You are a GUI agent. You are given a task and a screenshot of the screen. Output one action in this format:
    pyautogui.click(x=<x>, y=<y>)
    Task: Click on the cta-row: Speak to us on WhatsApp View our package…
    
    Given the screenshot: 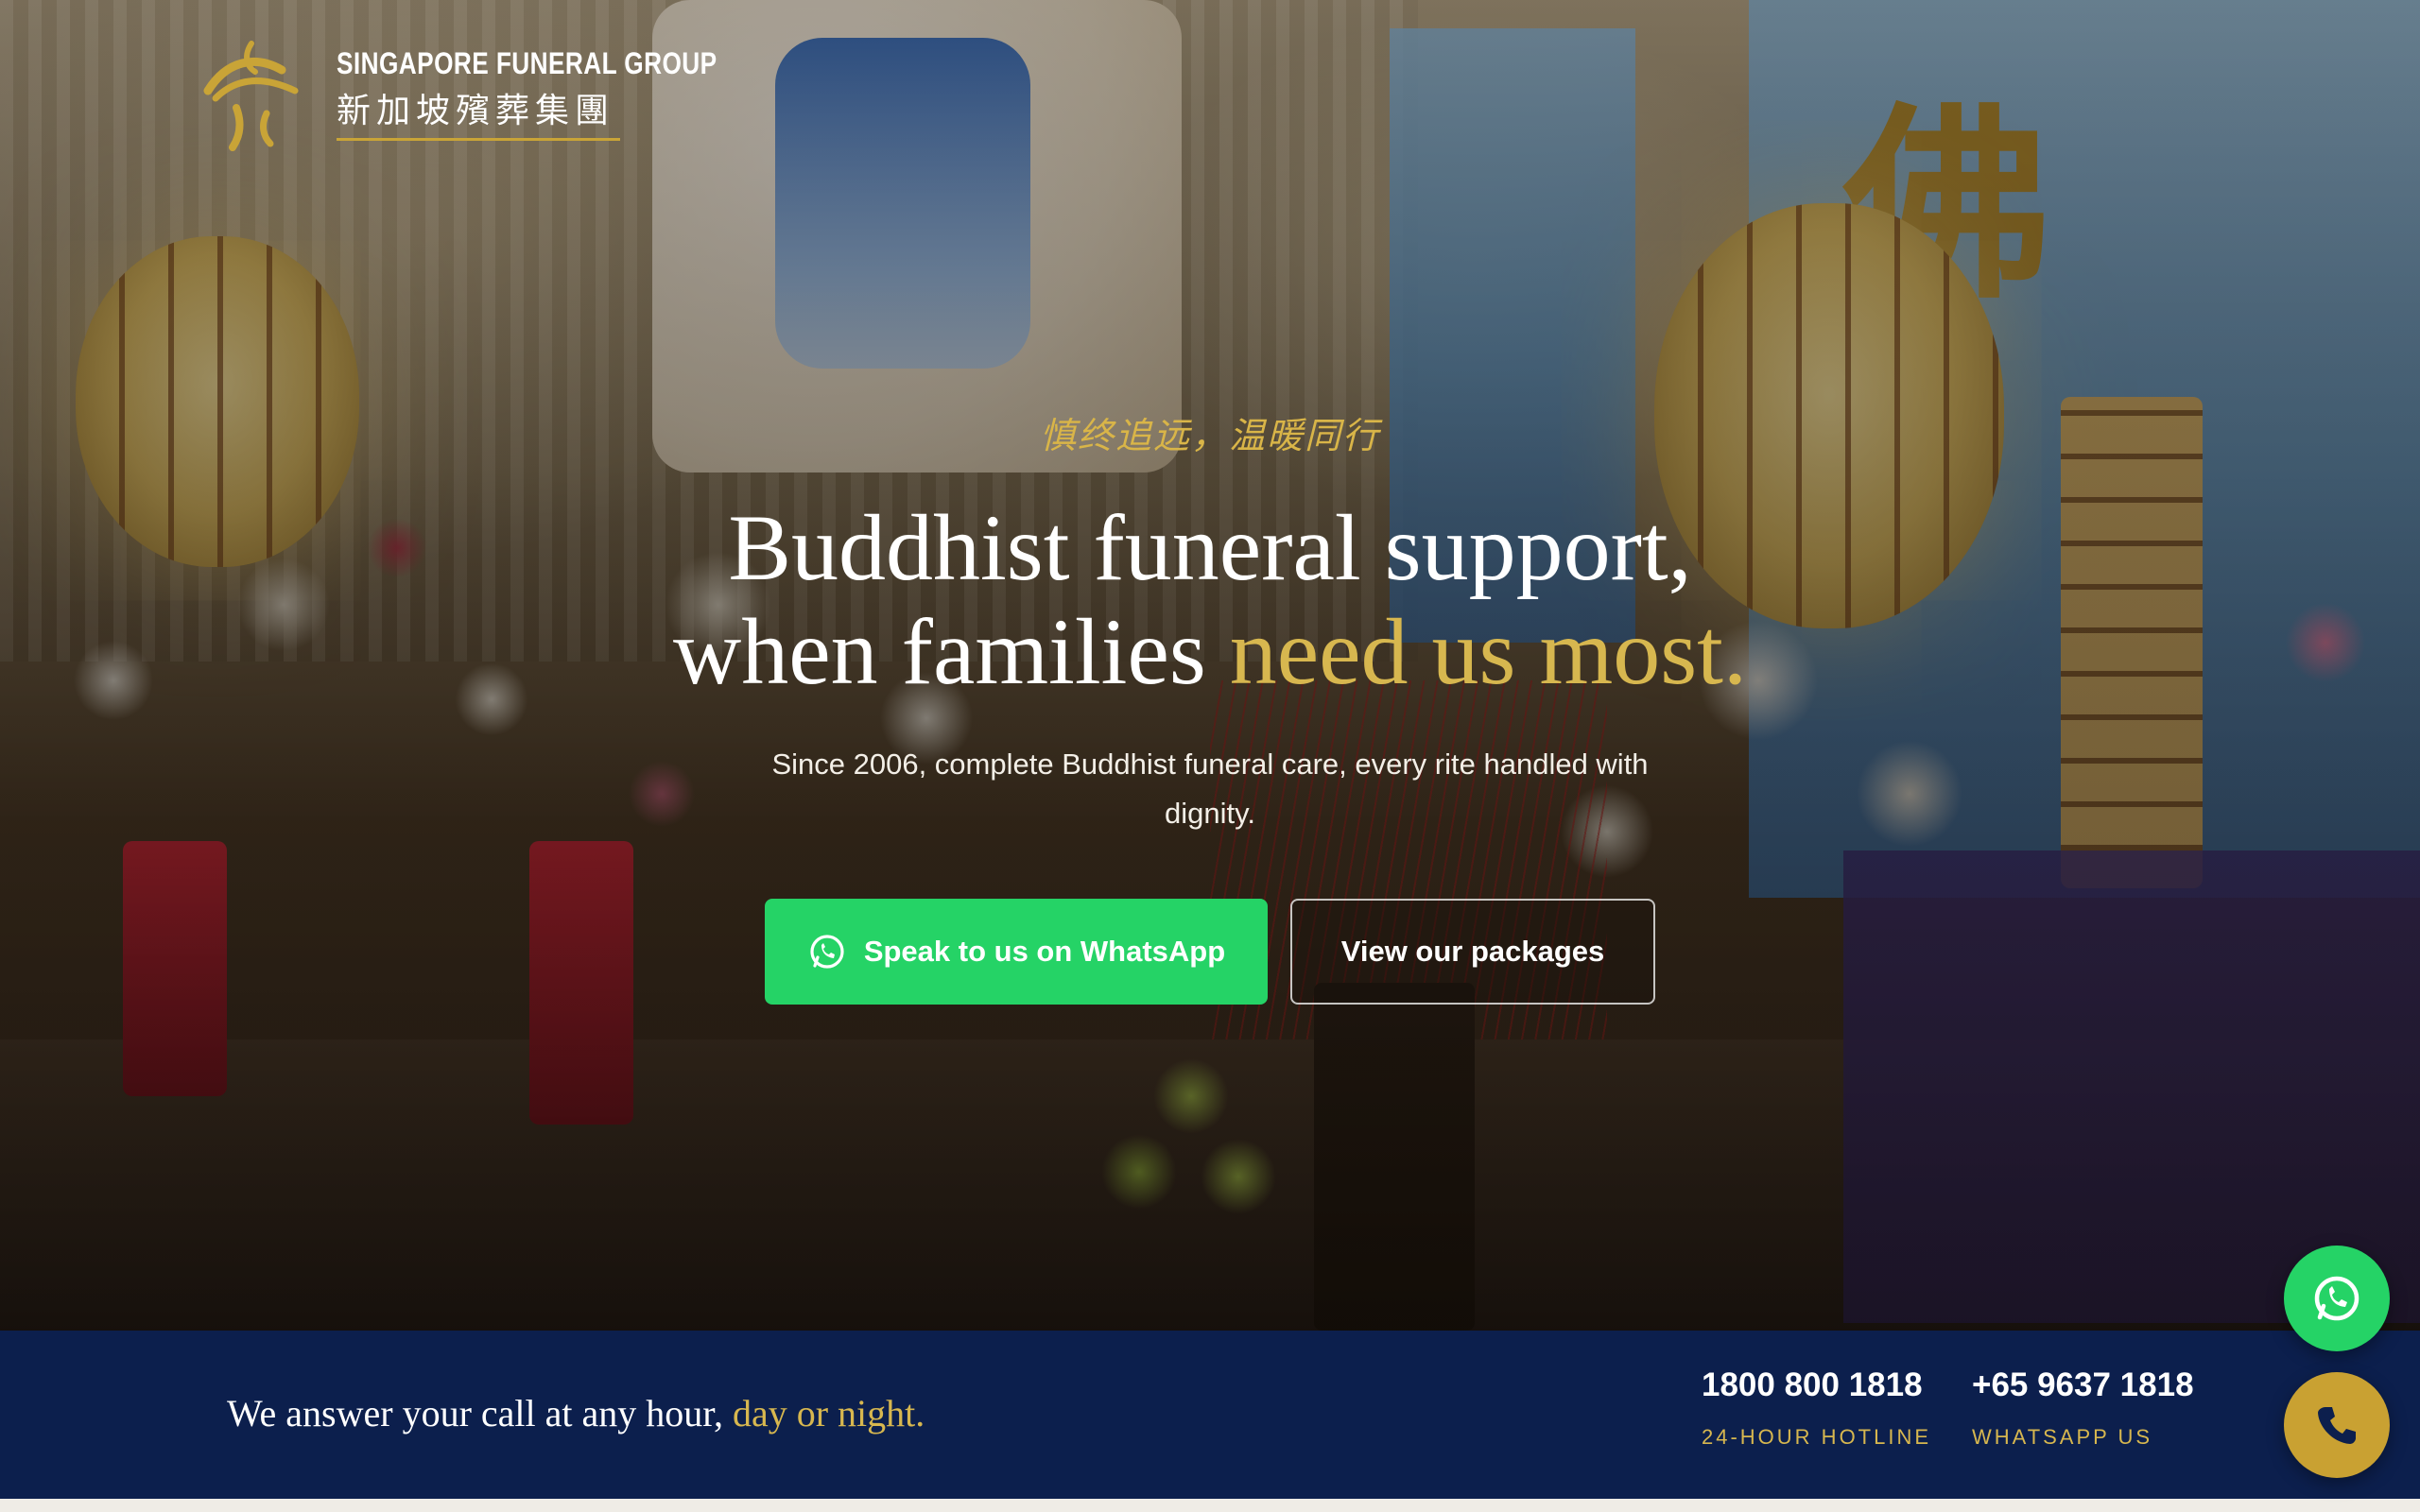 What is the action you would take?
    pyautogui.click(x=1210, y=952)
    